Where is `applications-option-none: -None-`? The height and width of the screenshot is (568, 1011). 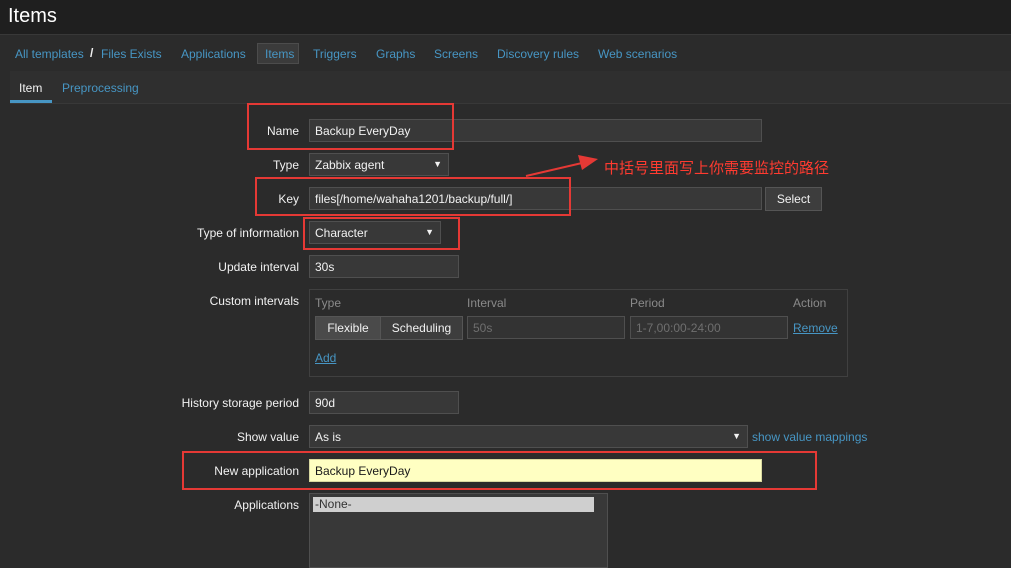 applications-option-none: -None- is located at coordinates (453, 504).